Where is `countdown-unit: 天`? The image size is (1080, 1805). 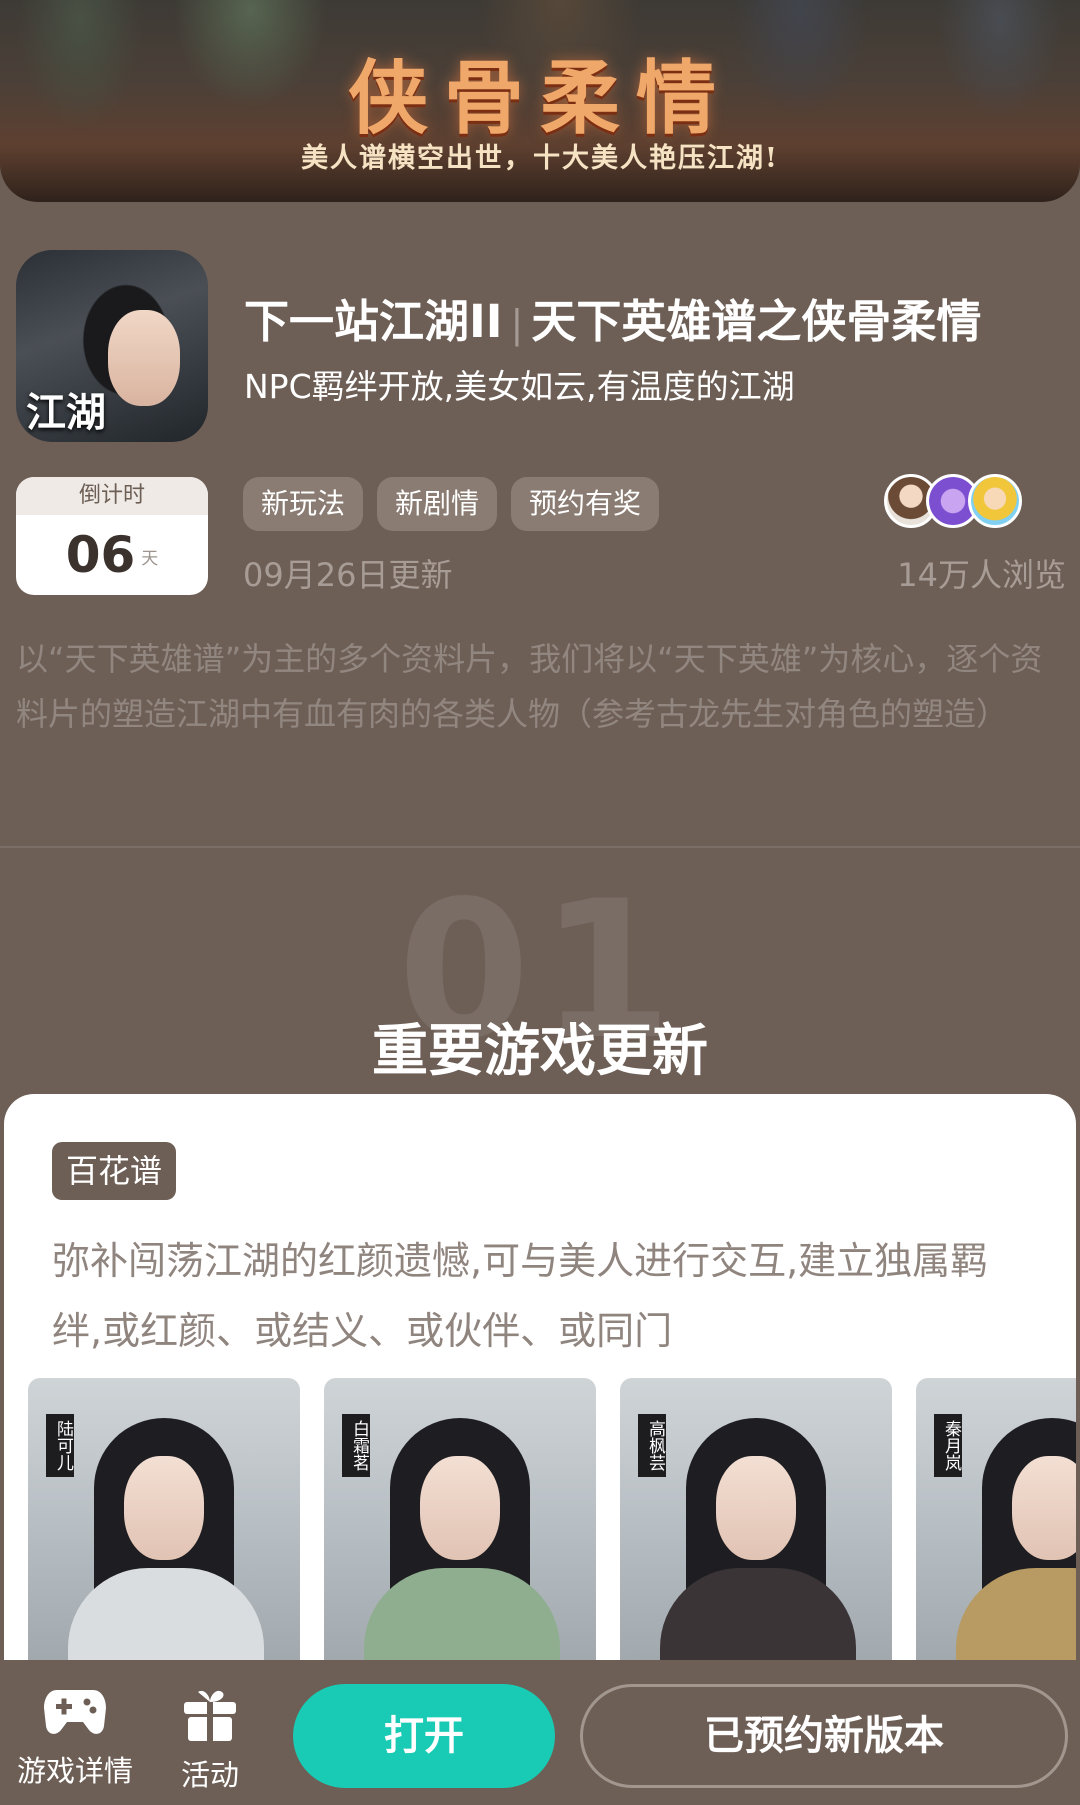
countdown-unit: 天 is located at coordinates (150, 558).